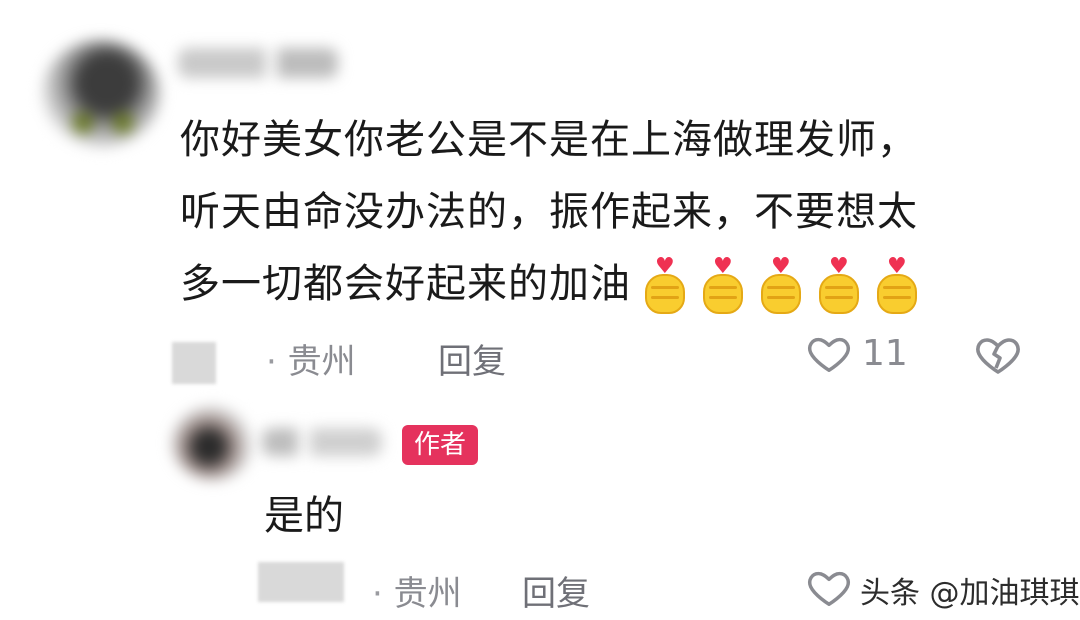  What do you see at coordinates (998, 354) in the screenshot?
I see `broken-heart-icon` at bounding box center [998, 354].